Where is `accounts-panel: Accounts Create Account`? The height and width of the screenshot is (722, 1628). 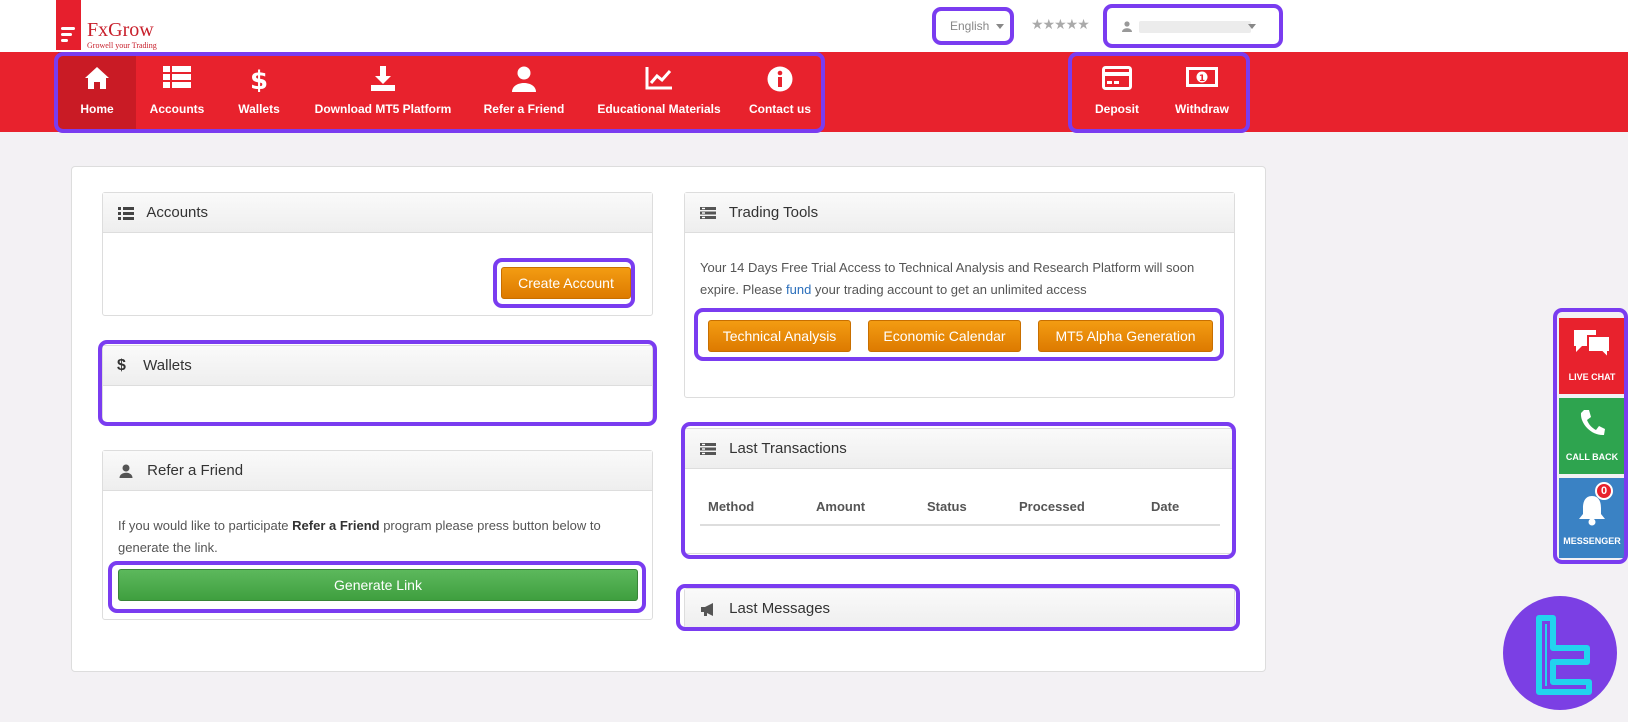 accounts-panel: Accounts Create Account is located at coordinates (377, 254).